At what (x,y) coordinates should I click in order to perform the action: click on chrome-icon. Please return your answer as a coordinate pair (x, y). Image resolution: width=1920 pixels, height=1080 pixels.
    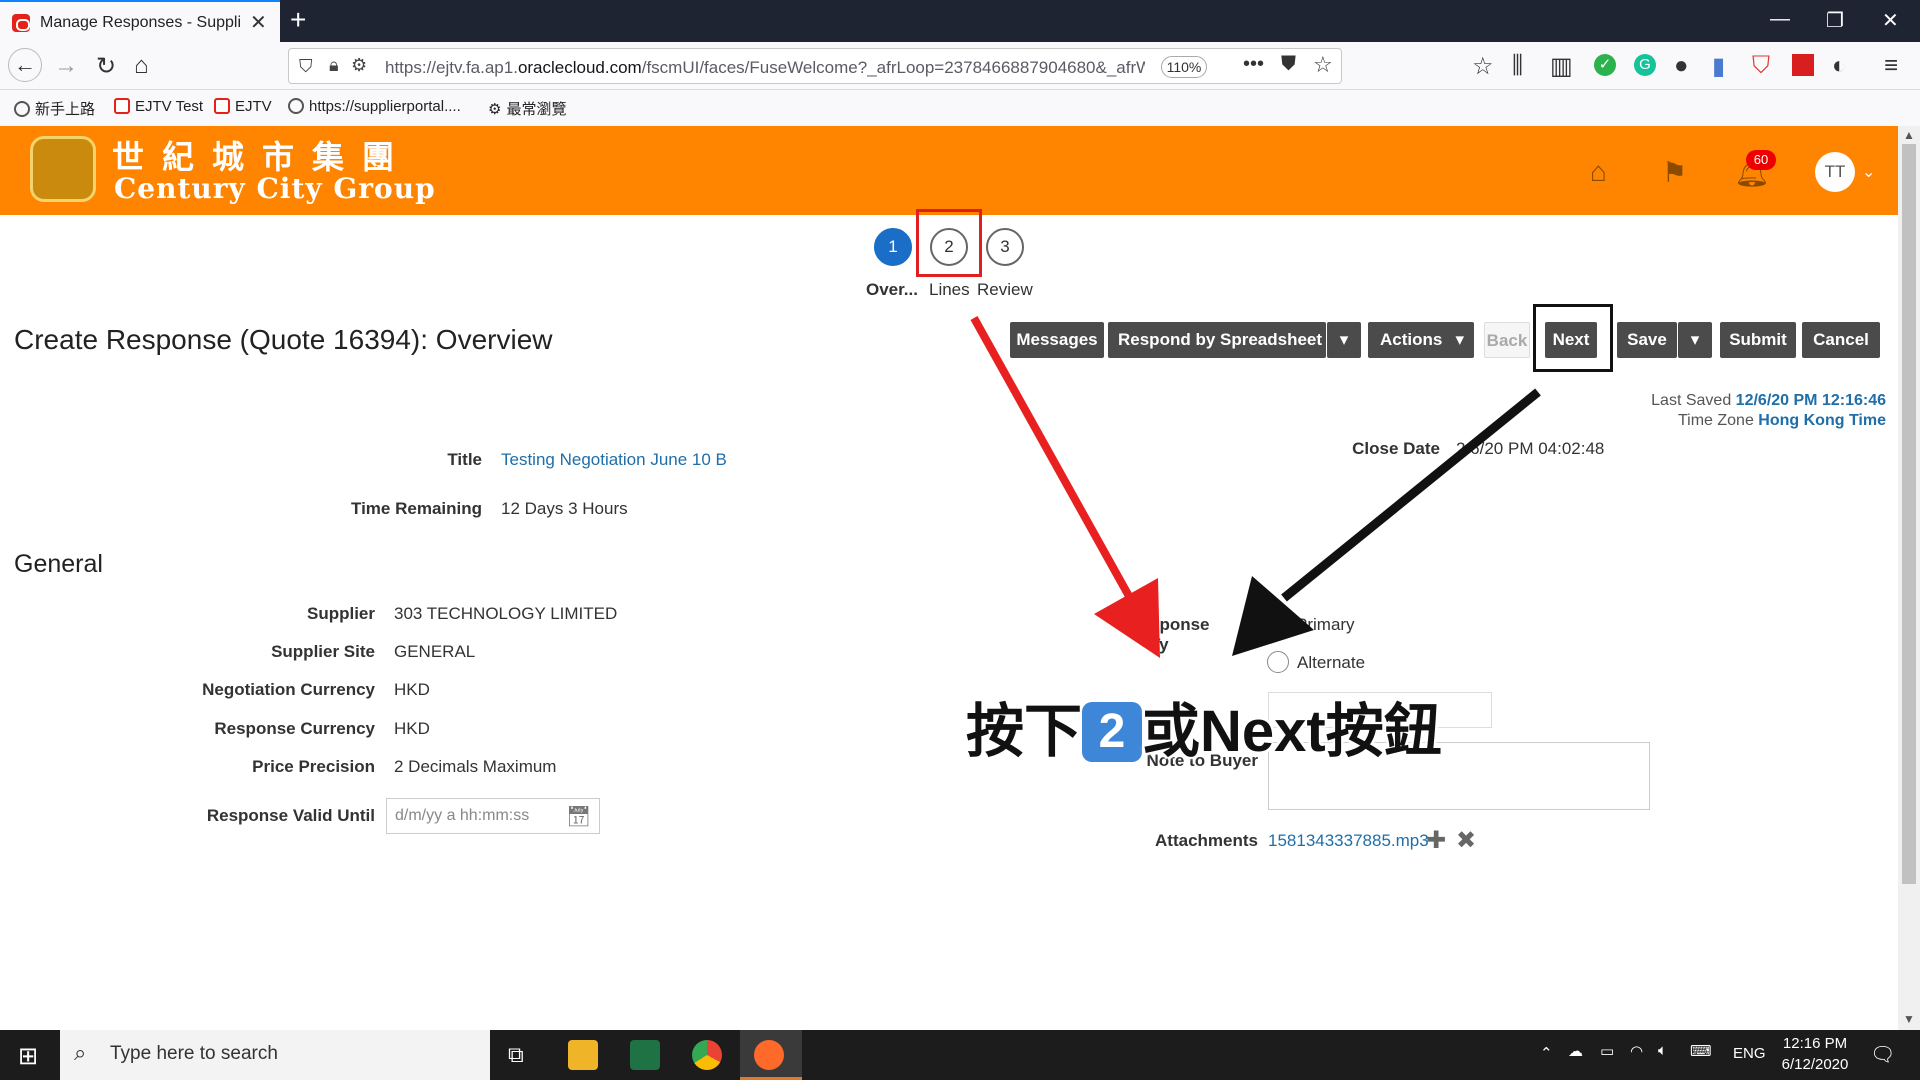
    Looking at the image, I should click on (707, 1055).